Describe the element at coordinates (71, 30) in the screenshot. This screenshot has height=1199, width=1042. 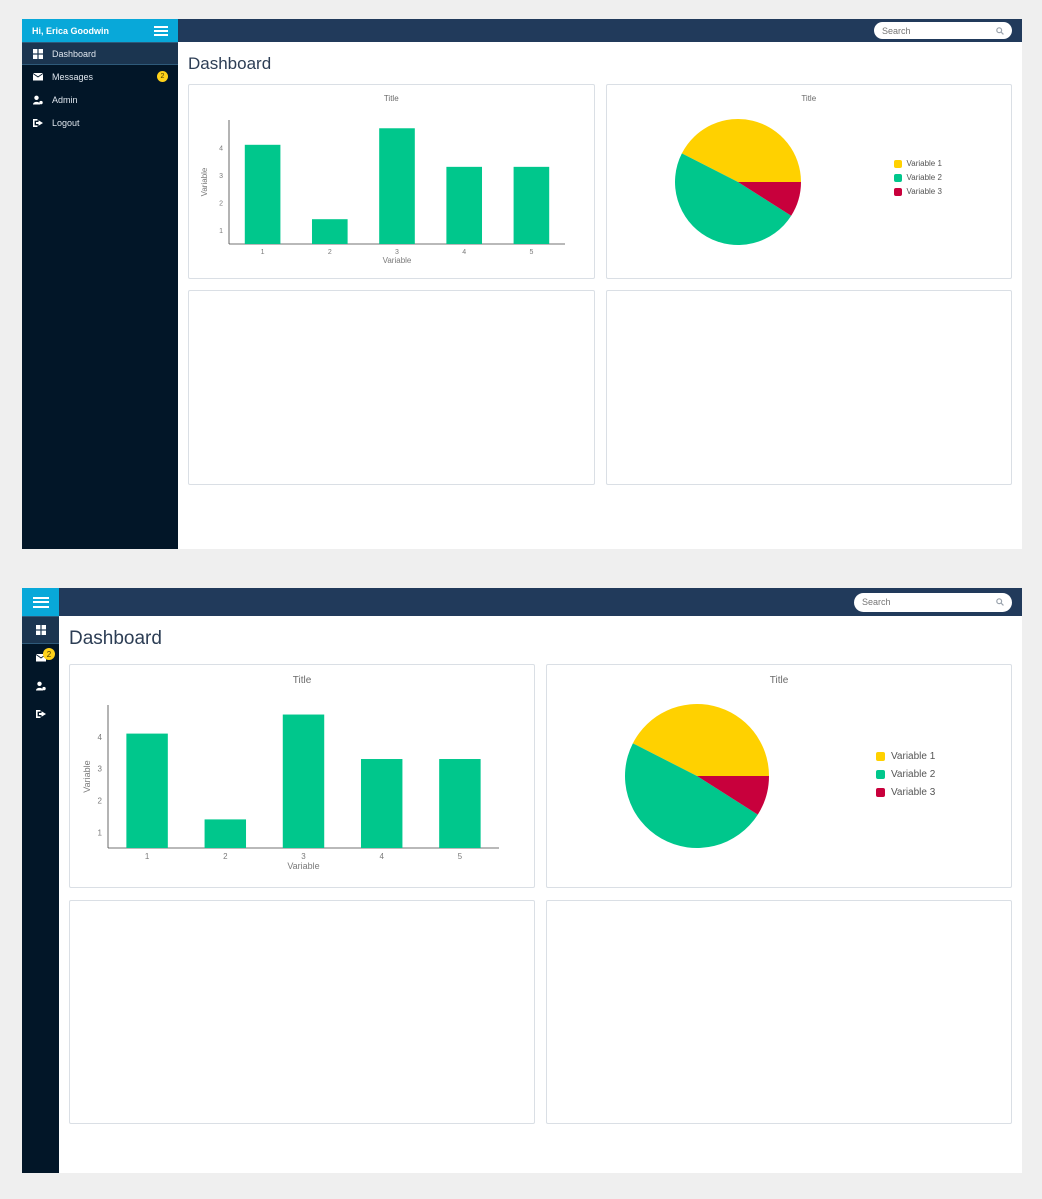
I see `user-greeting: Hi, Erica Goodwin` at that location.